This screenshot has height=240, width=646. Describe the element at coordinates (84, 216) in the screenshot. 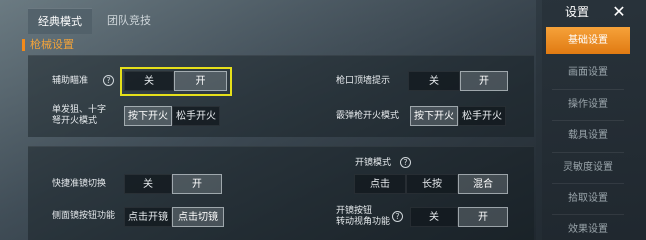

I see `side-scope-button-label: 侧面镜按钮功能` at that location.